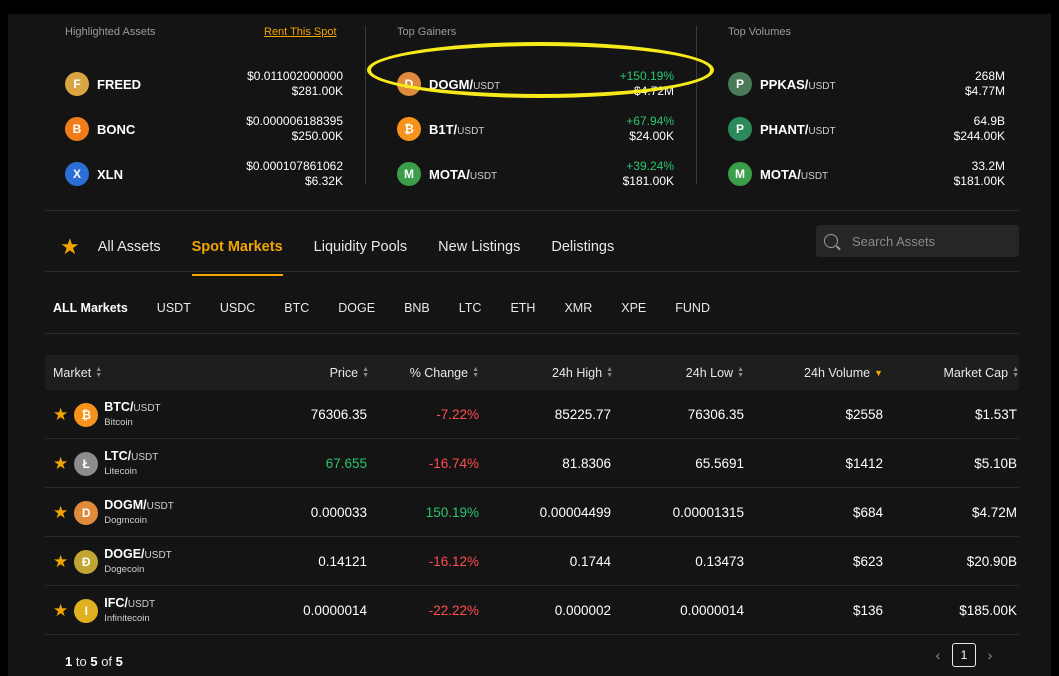 The height and width of the screenshot is (676, 1059). What do you see at coordinates (479, 247) in the screenshot?
I see `tab-new-listings: New Listings` at bounding box center [479, 247].